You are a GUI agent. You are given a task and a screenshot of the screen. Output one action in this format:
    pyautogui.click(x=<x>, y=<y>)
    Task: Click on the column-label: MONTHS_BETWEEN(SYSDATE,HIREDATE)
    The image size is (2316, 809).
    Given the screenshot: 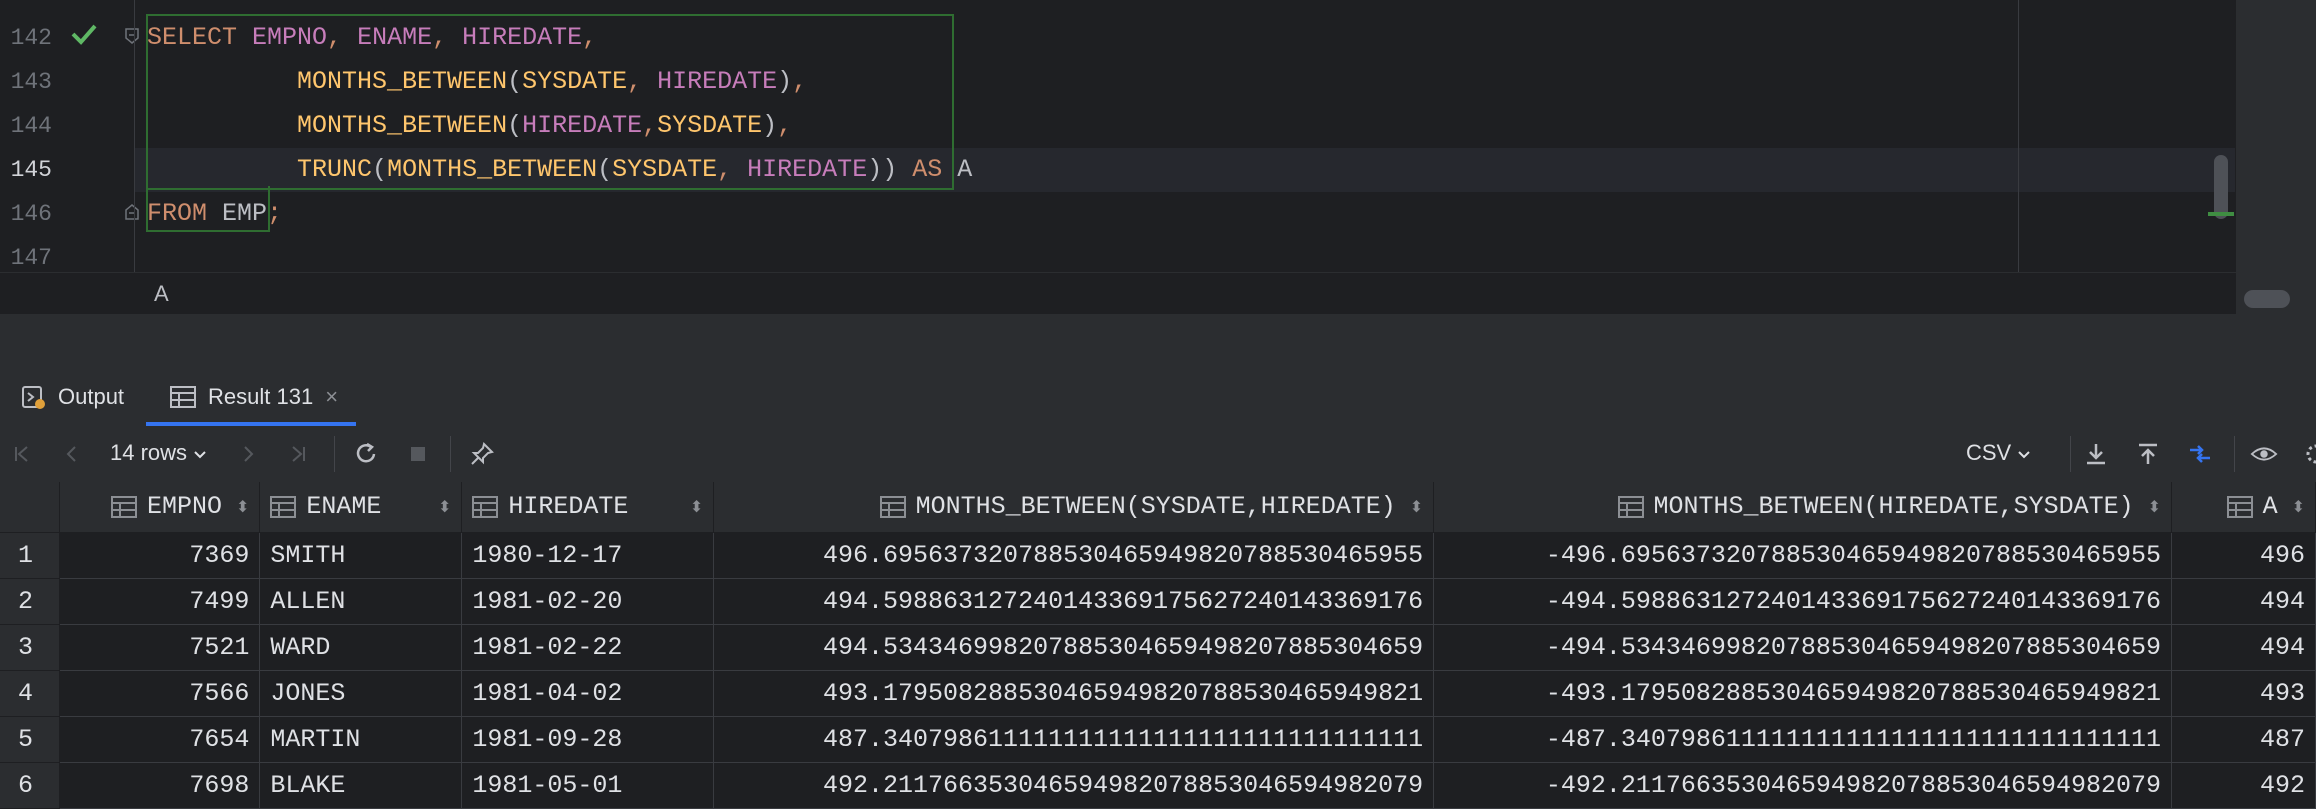 What is the action you would take?
    pyautogui.click(x=1155, y=507)
    